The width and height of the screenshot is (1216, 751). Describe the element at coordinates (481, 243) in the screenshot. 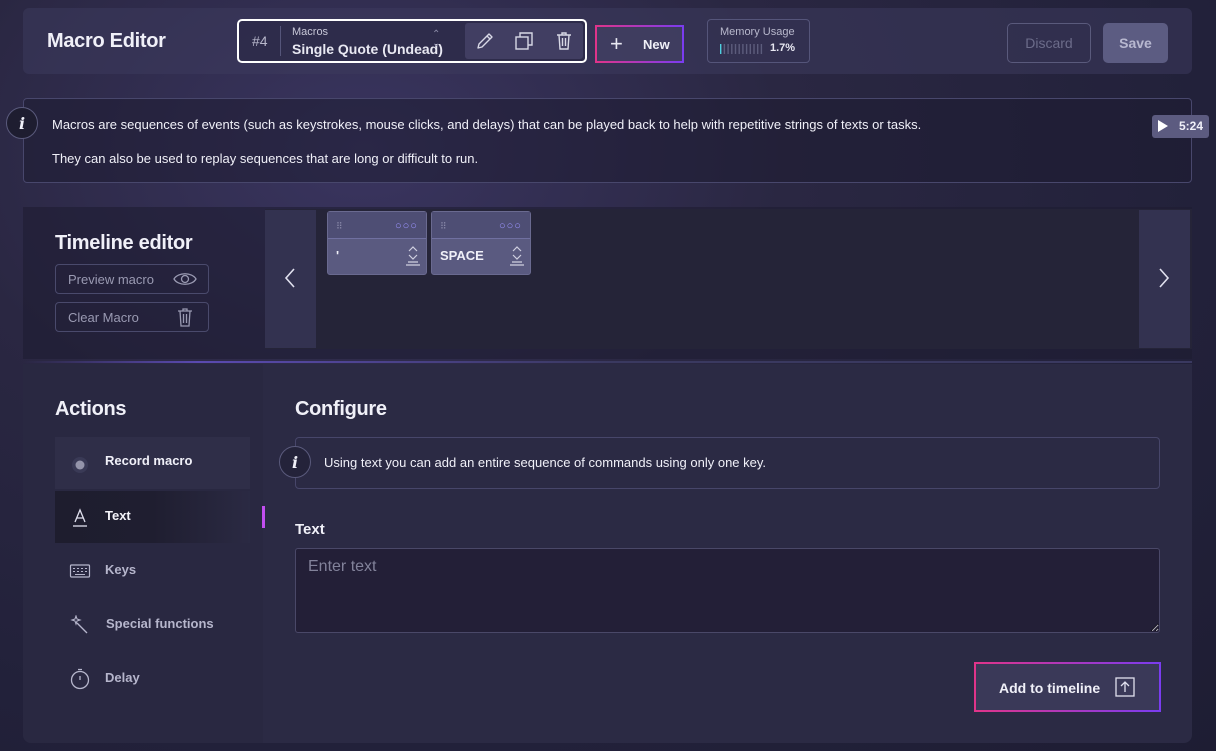

I see `timeline-item: ⠿ ○○○ SPACE` at that location.